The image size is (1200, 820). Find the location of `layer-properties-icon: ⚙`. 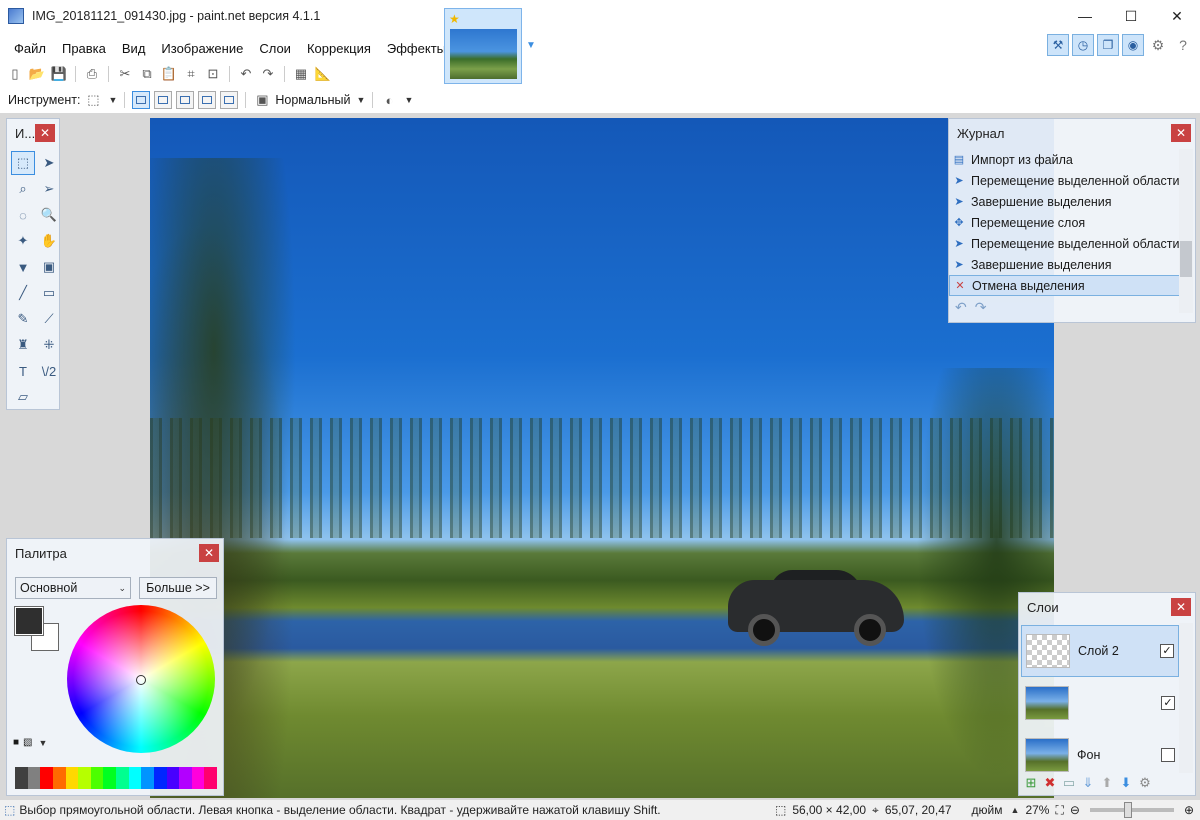

layer-properties-icon: ⚙ is located at coordinates (1145, 783).